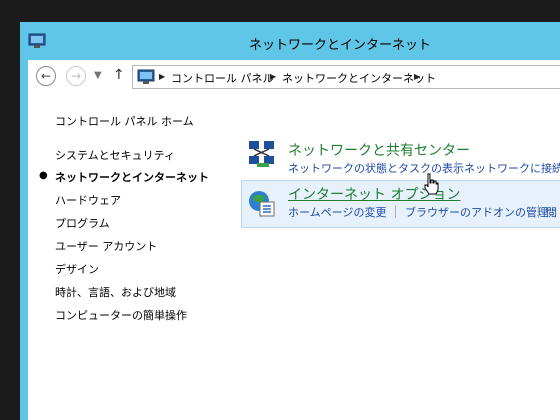 The height and width of the screenshot is (420, 560). What do you see at coordinates (88, 200) in the screenshot?
I see `sidebar-item-hardware: ハードウェア` at bounding box center [88, 200].